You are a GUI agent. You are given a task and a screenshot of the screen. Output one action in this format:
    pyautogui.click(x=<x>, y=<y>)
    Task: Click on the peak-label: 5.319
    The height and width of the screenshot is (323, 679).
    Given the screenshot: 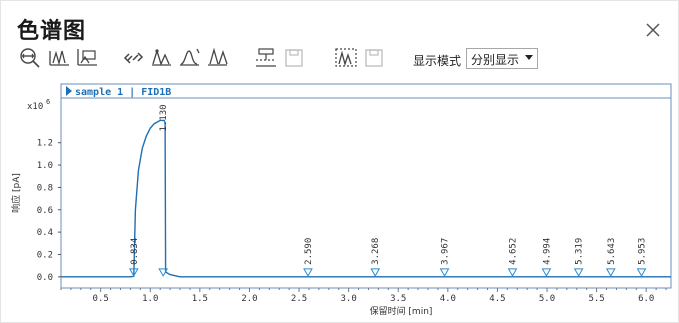 What is the action you would take?
    pyautogui.click(x=580, y=251)
    